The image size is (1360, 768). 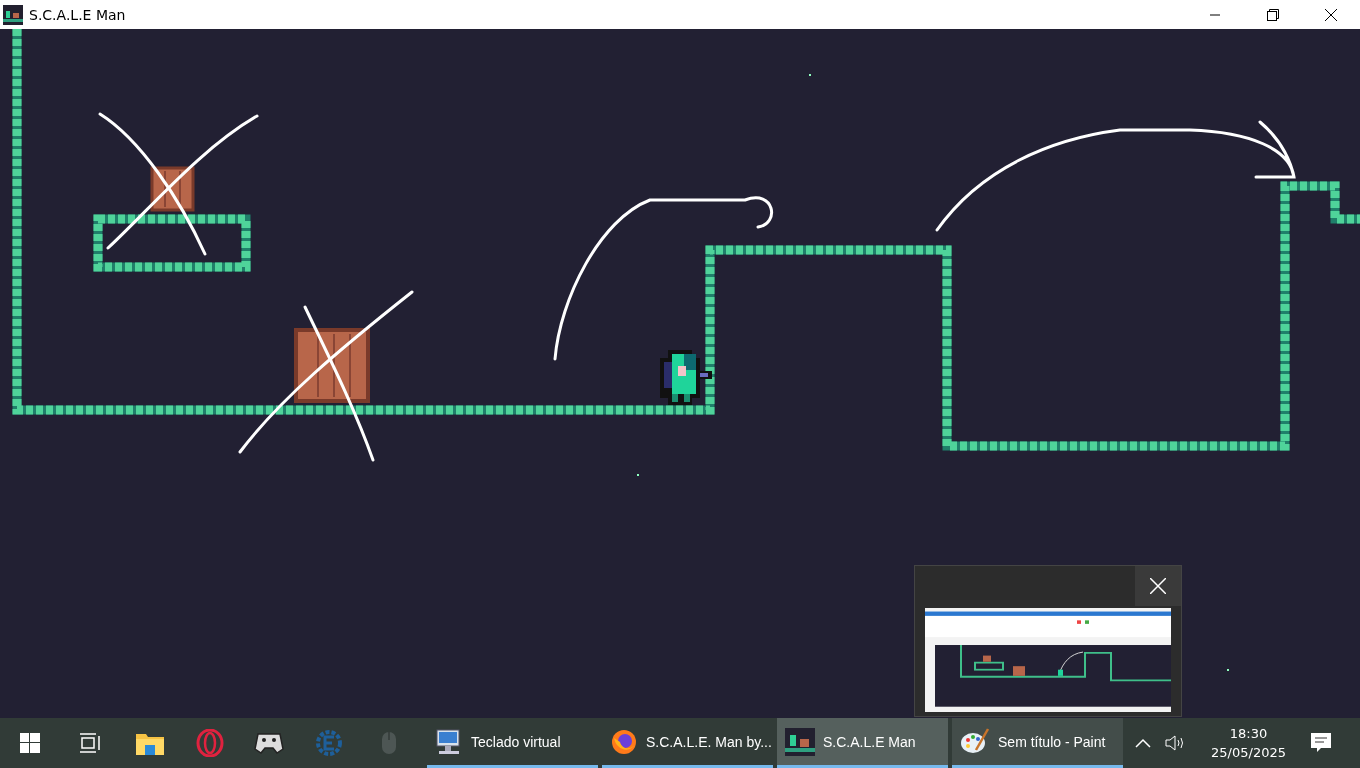 I want to click on monitor-keyboard-icon, so click(x=449, y=741).